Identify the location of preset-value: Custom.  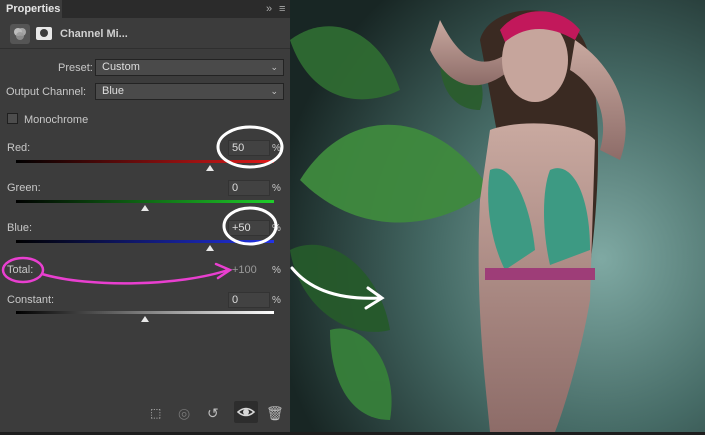
(121, 67).